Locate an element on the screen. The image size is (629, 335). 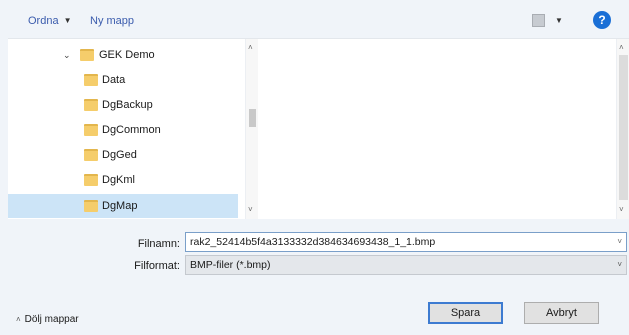
tree-item-label: DgGed is located at coordinates (119, 155).